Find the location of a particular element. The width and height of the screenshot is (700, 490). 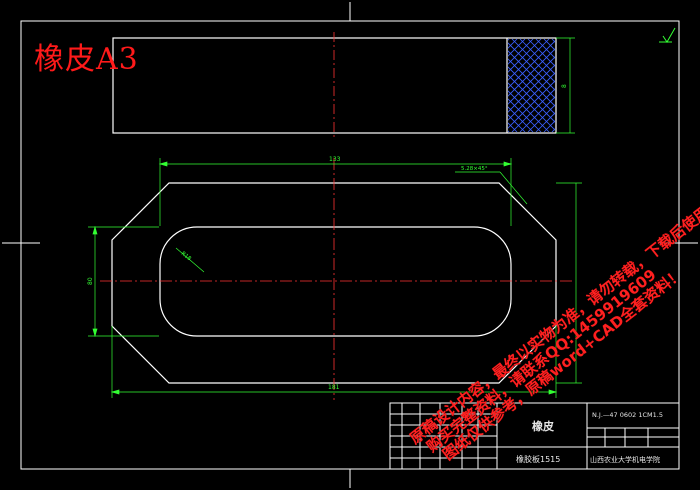

drawing-number: N.J.—47 0602 1CM1.5 is located at coordinates (627, 415).